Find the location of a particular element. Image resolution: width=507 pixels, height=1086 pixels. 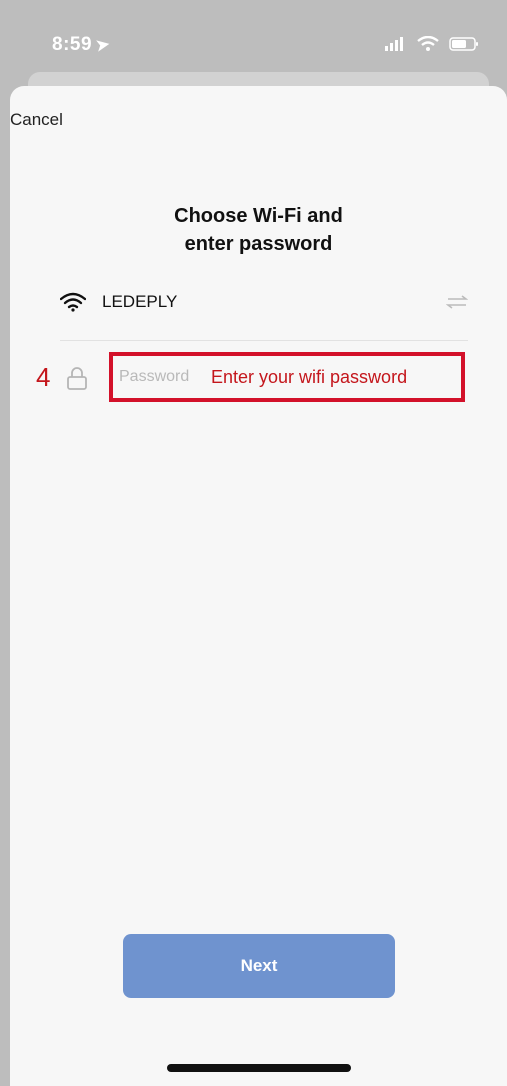

wifi-icon is located at coordinates (73, 302).